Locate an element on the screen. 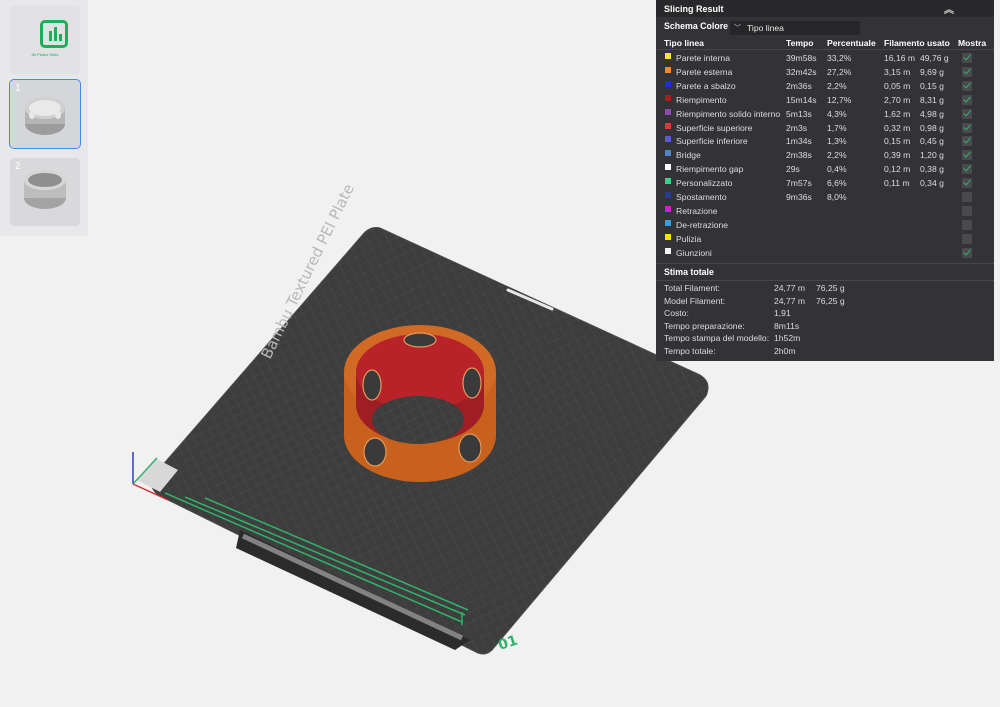  panel-title: Slicing Result is located at coordinates (694, 8).